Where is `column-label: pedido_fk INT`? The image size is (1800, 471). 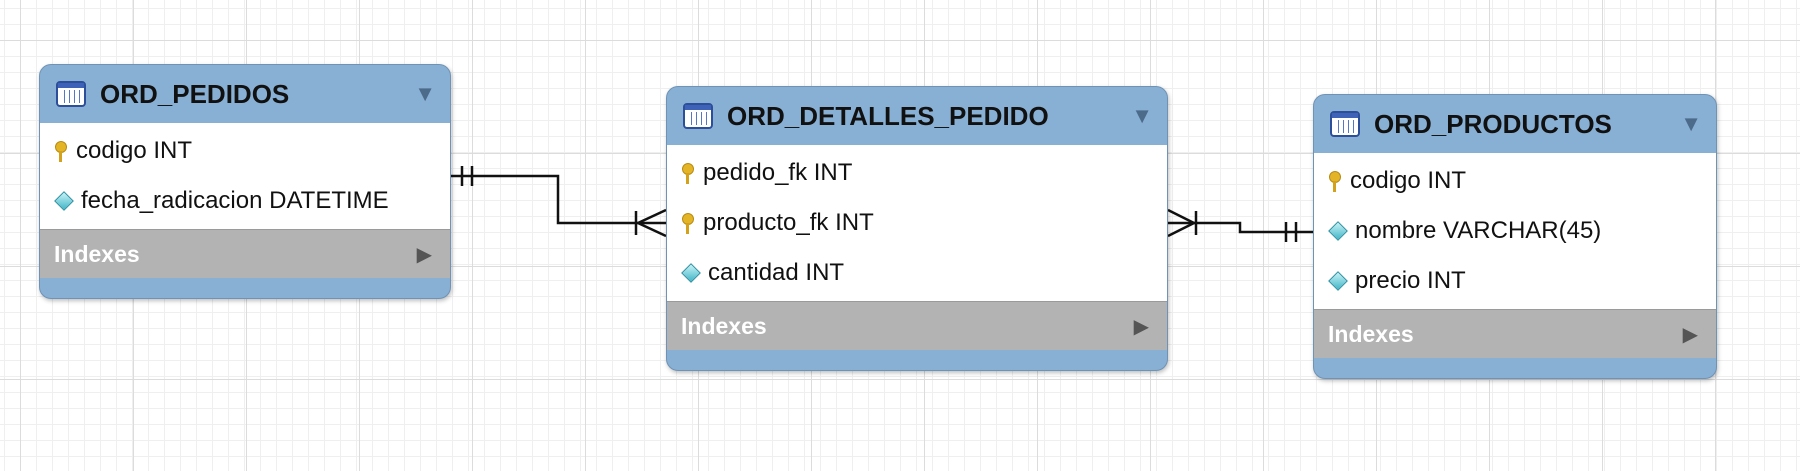
column-label: pedido_fk INT is located at coordinates (778, 172).